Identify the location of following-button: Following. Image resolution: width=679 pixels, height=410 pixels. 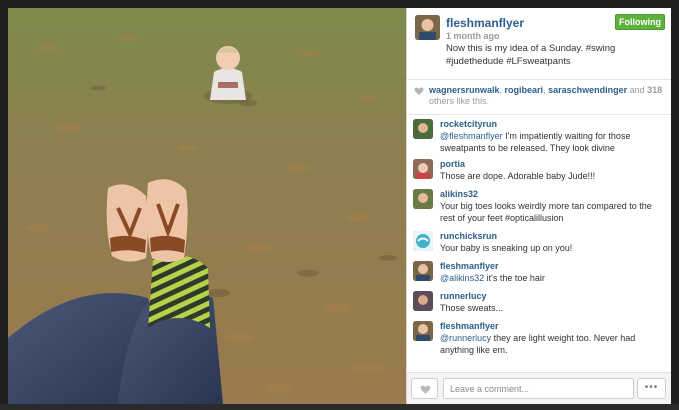
(640, 22).